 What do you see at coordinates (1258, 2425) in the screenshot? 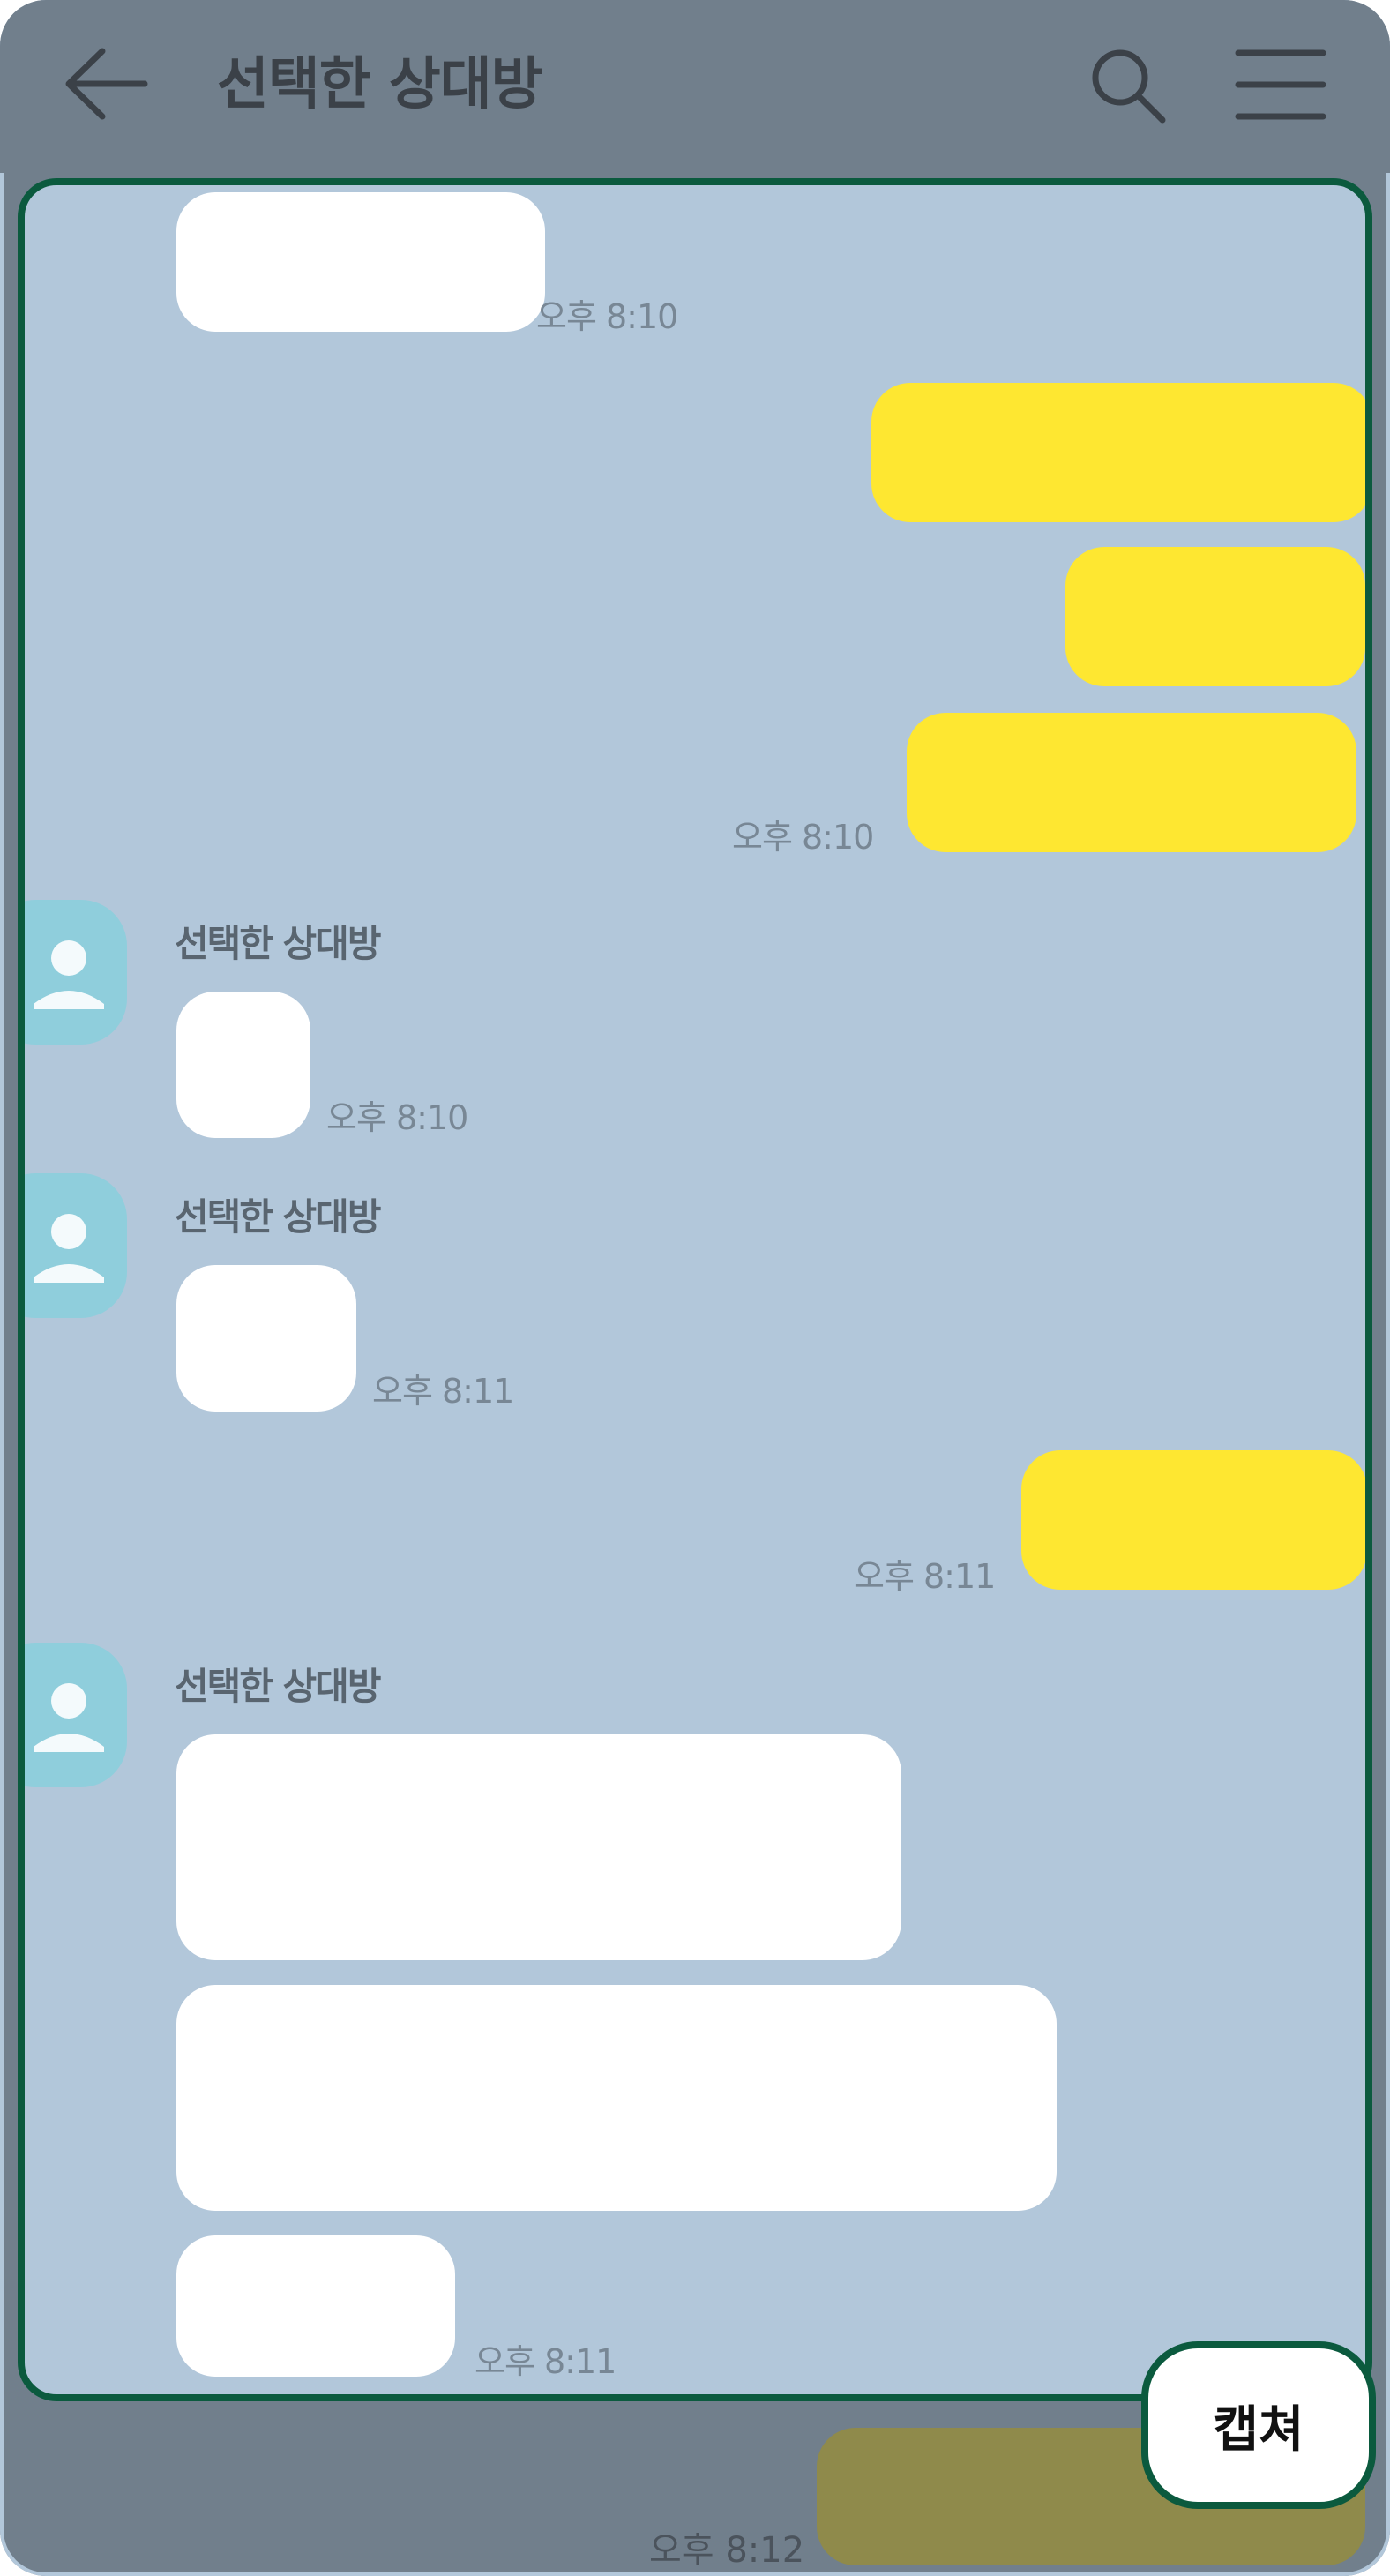
I see `capture-button: 캡쳐` at bounding box center [1258, 2425].